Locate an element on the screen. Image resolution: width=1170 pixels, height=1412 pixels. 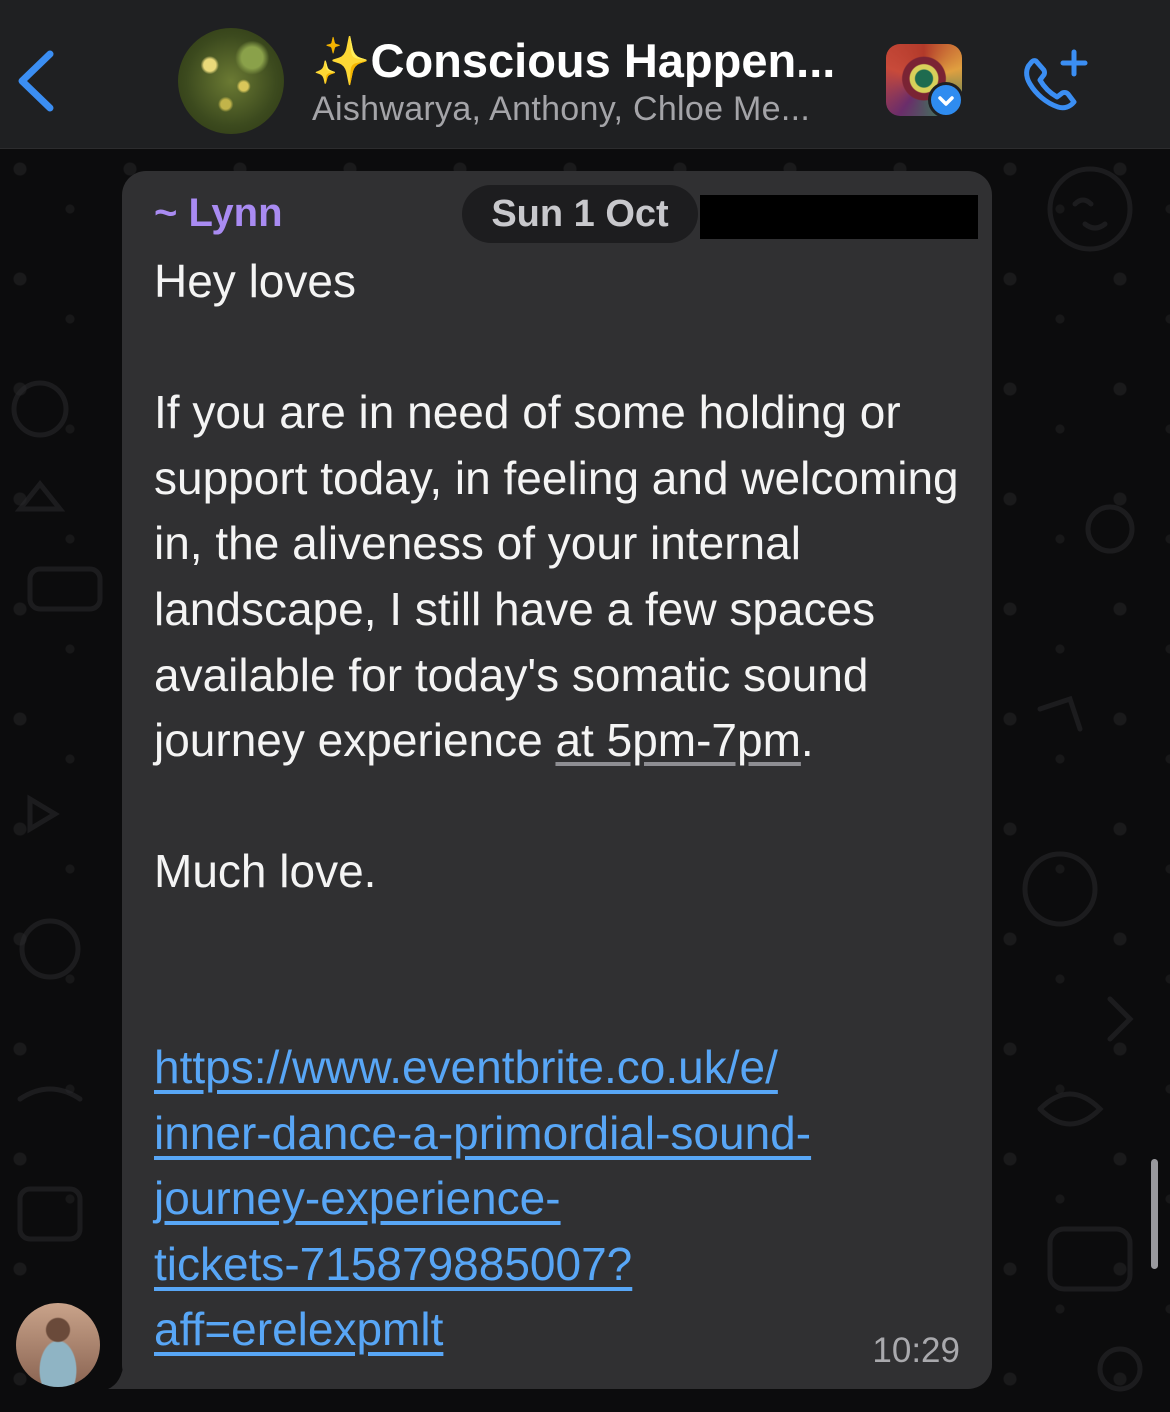
chevron-left-icon is located at coordinates (36, 81).